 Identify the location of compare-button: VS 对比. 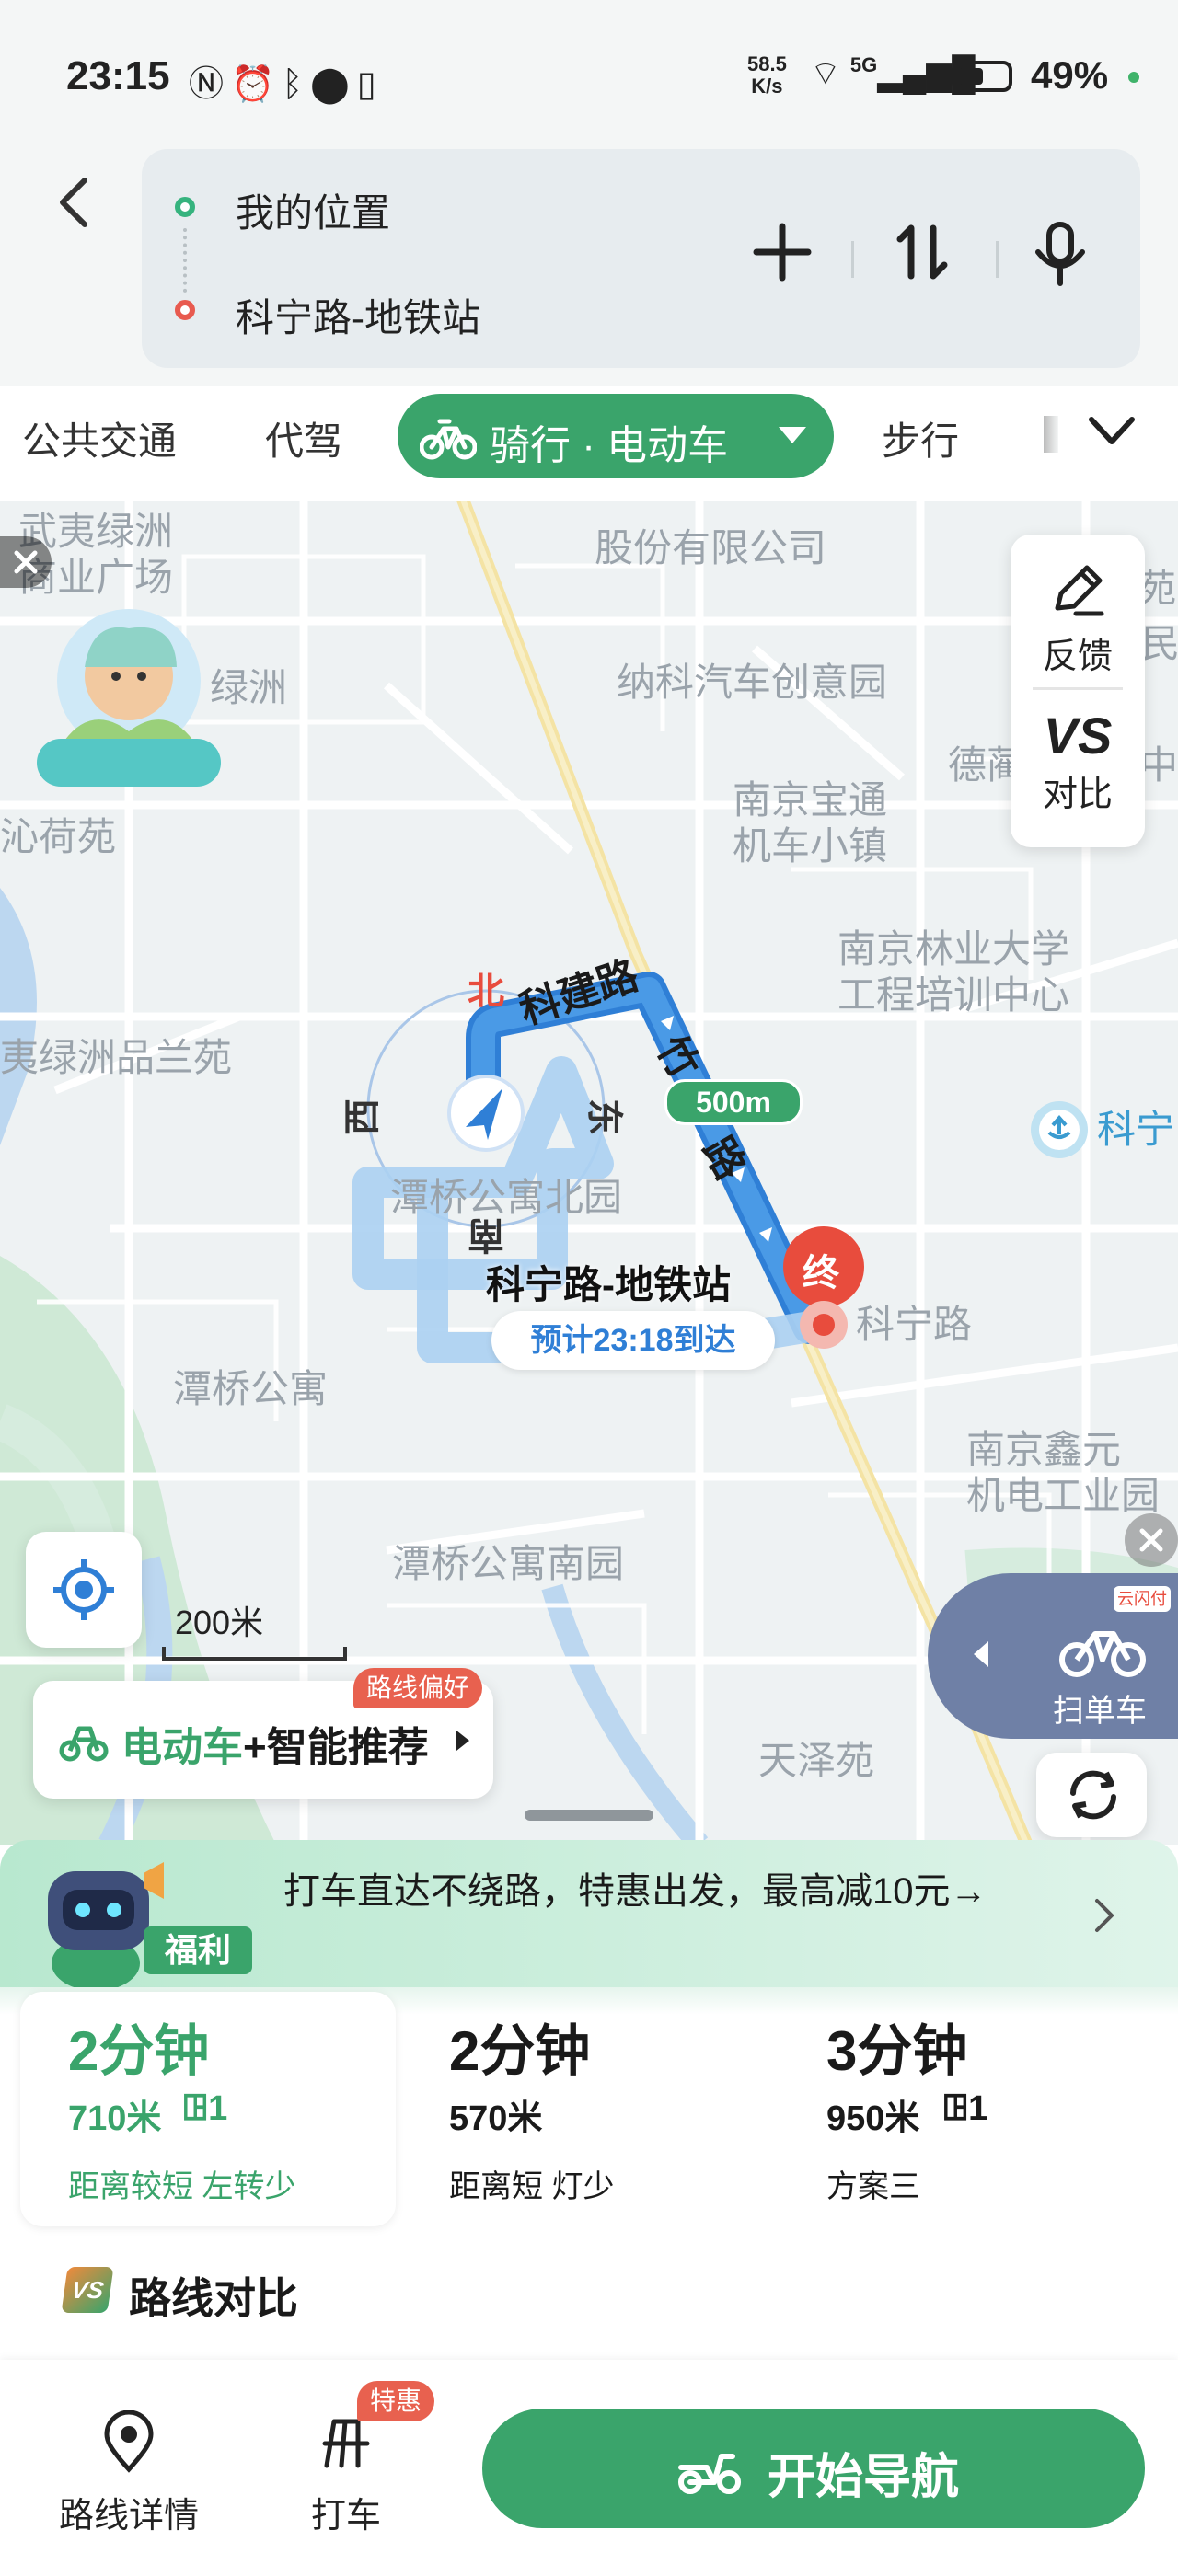
(1078, 765).